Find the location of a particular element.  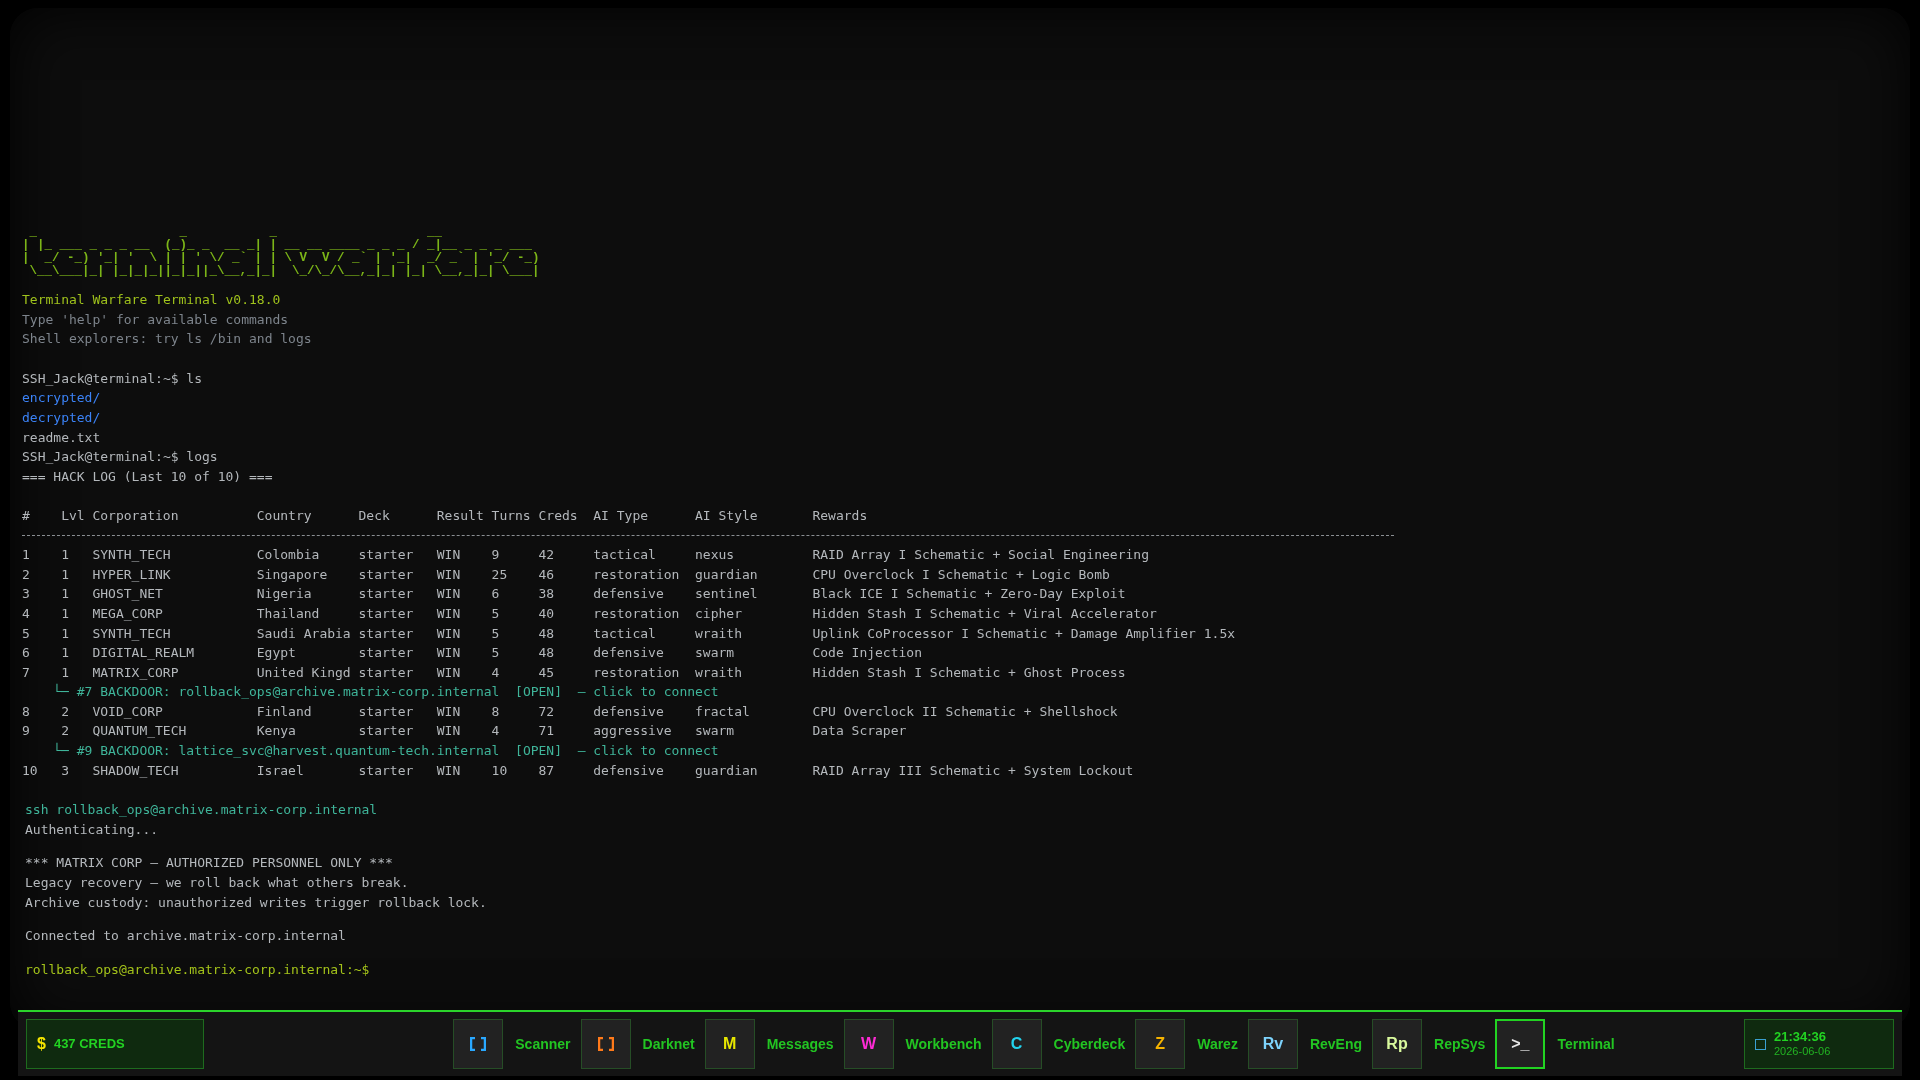

table-cell: wraith is located at coordinates (718, 633).